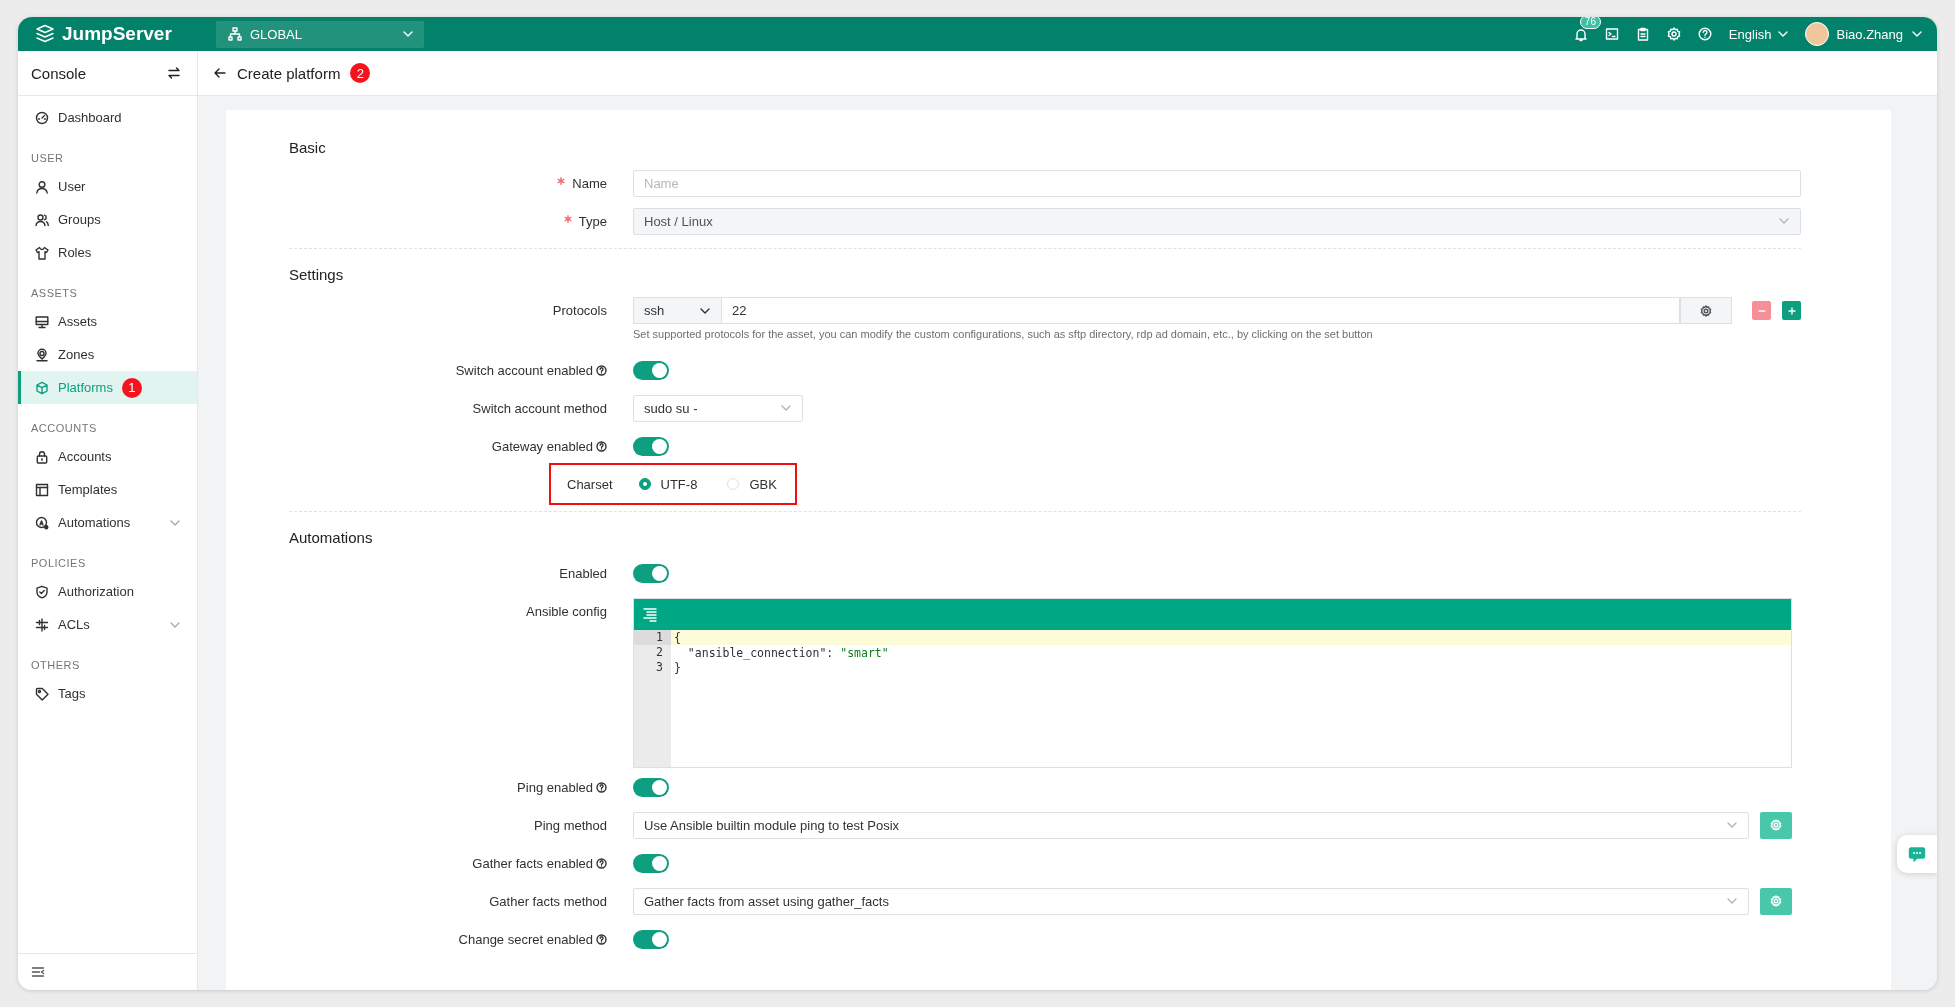  What do you see at coordinates (289, 73) in the screenshot?
I see `page-title: Create platform` at bounding box center [289, 73].